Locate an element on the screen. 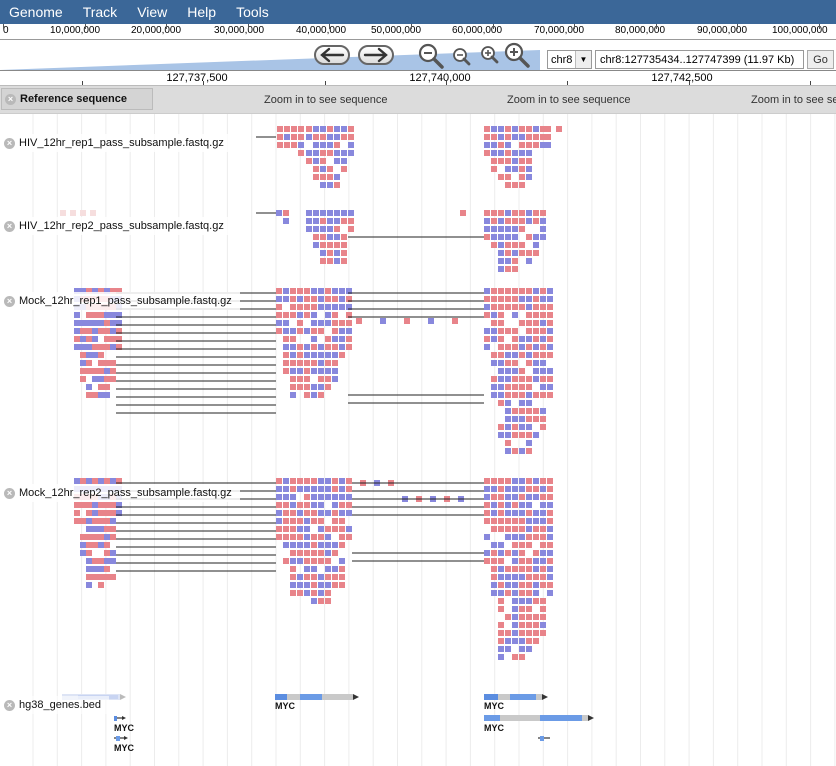 The width and height of the screenshot is (836, 766). track-label-mock-rep1: × Mock_12hr_rep1_pass_subsample.fastq.gz is located at coordinates (120, 301).